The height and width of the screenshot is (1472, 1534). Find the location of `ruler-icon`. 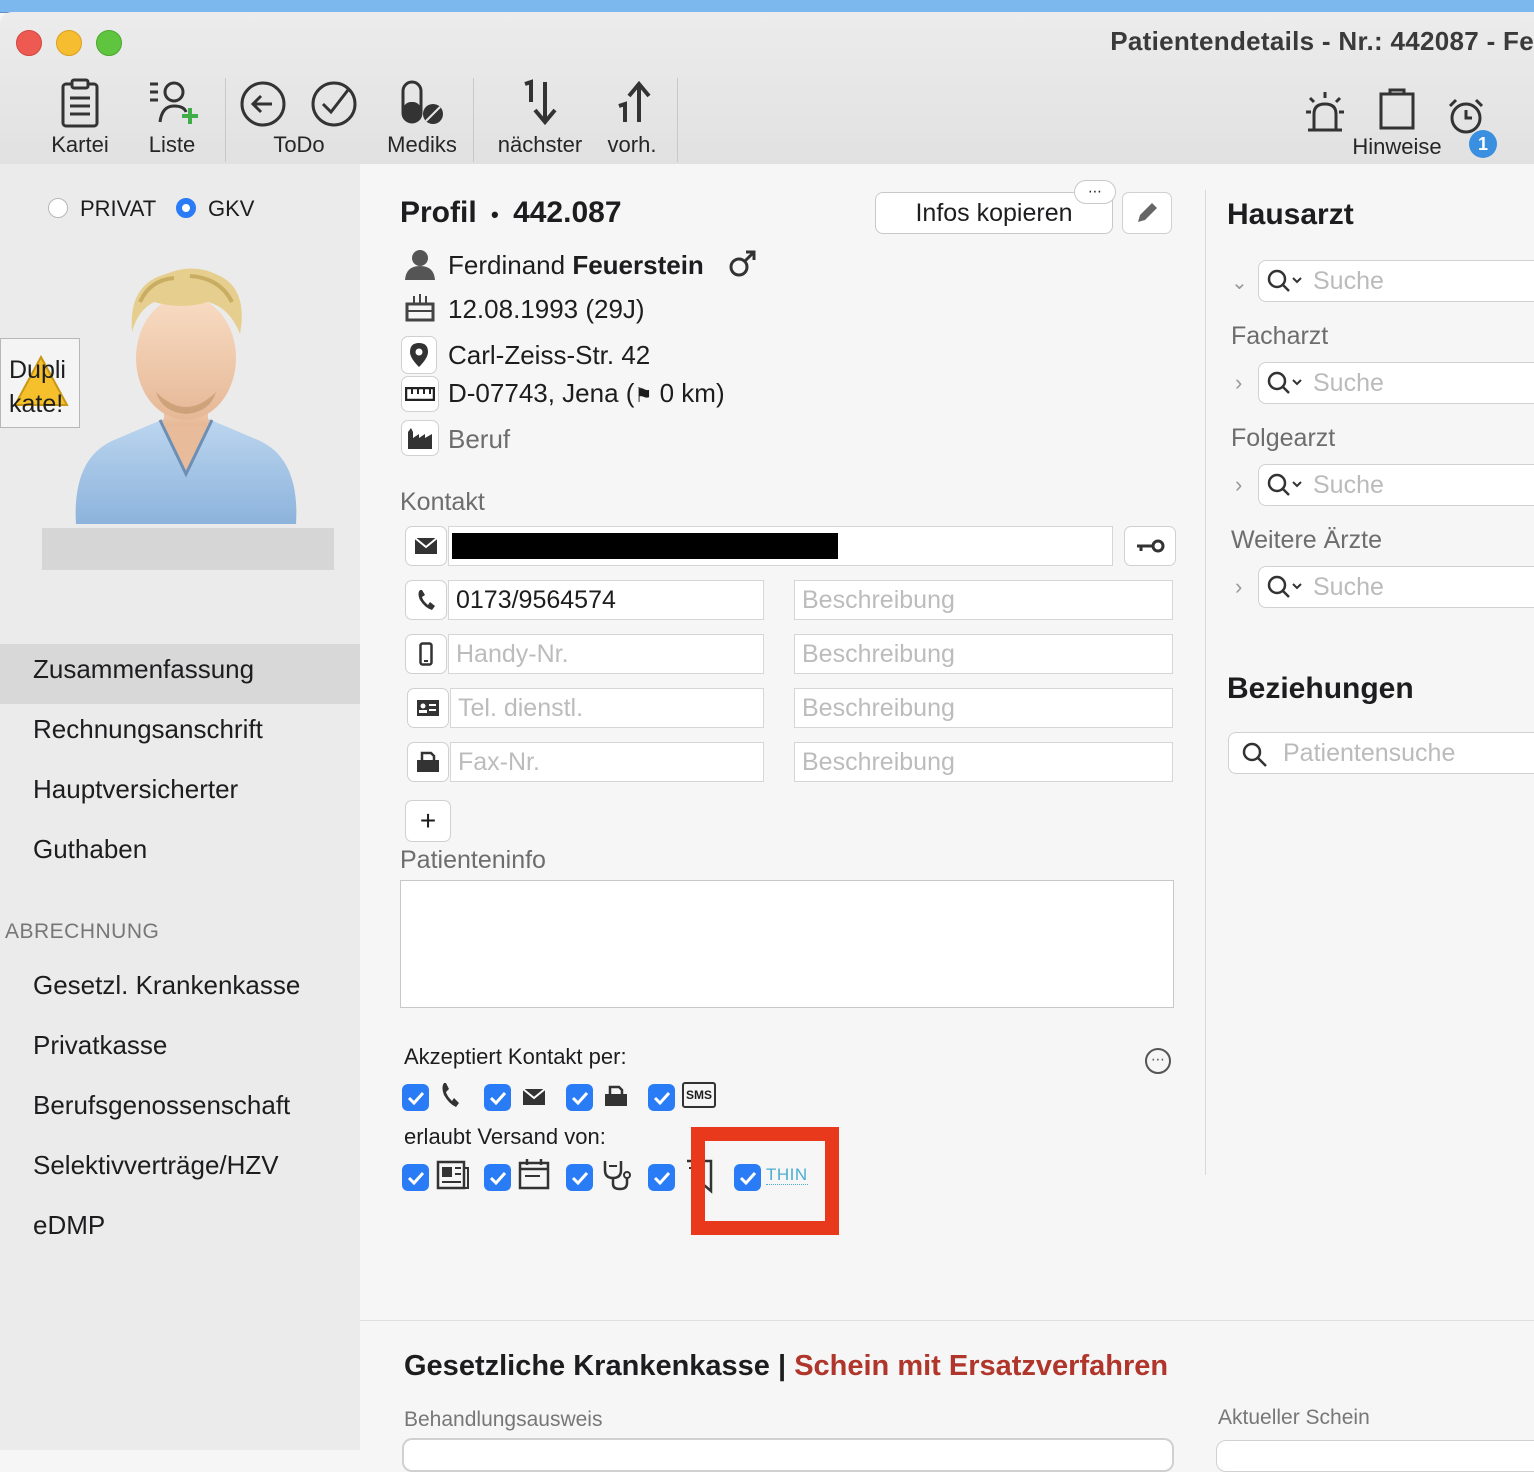

ruler-icon is located at coordinates (420, 394).